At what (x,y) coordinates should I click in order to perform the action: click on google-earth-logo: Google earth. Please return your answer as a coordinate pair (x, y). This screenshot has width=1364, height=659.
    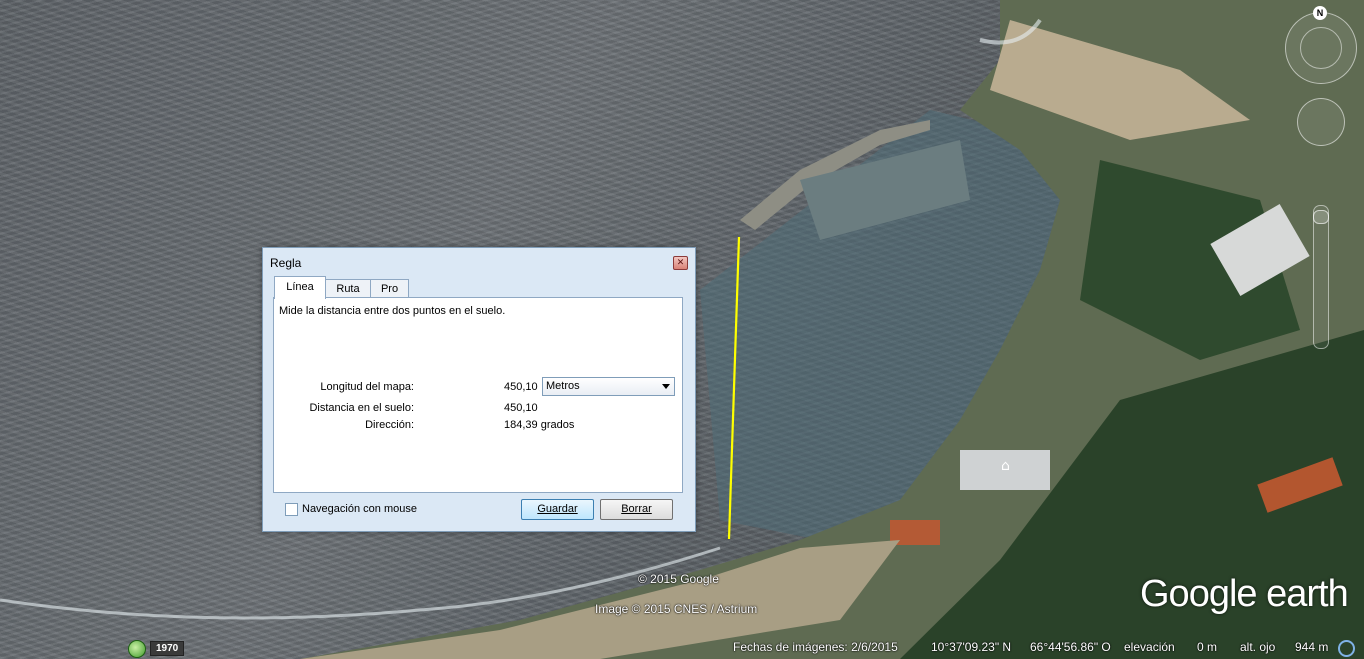
    Looking at the image, I should click on (1244, 594).